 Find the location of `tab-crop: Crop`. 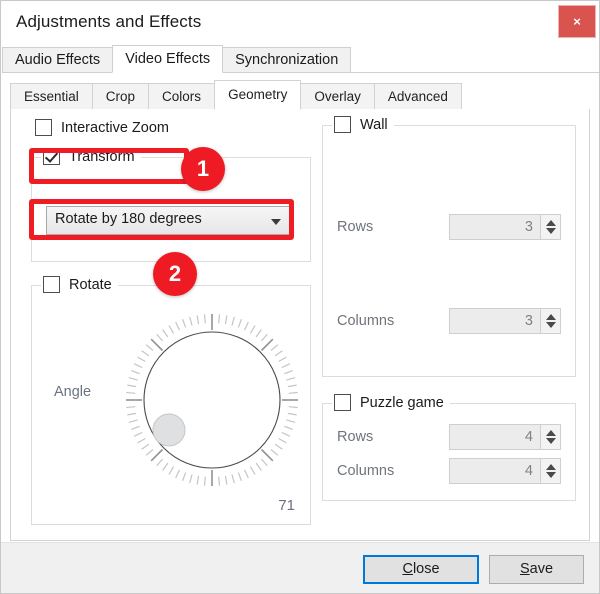

tab-crop: Crop is located at coordinates (120, 96).